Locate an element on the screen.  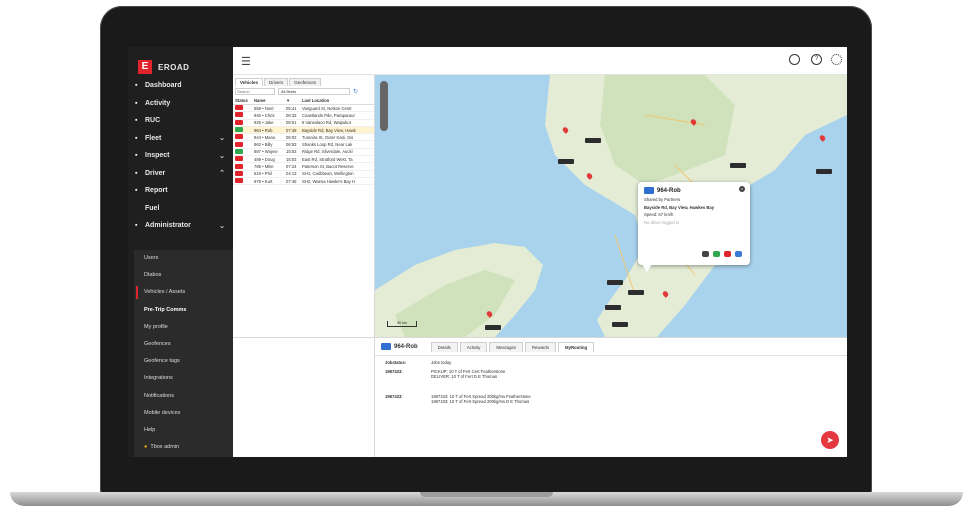
close-icon: × is located at coordinates (742, 189).